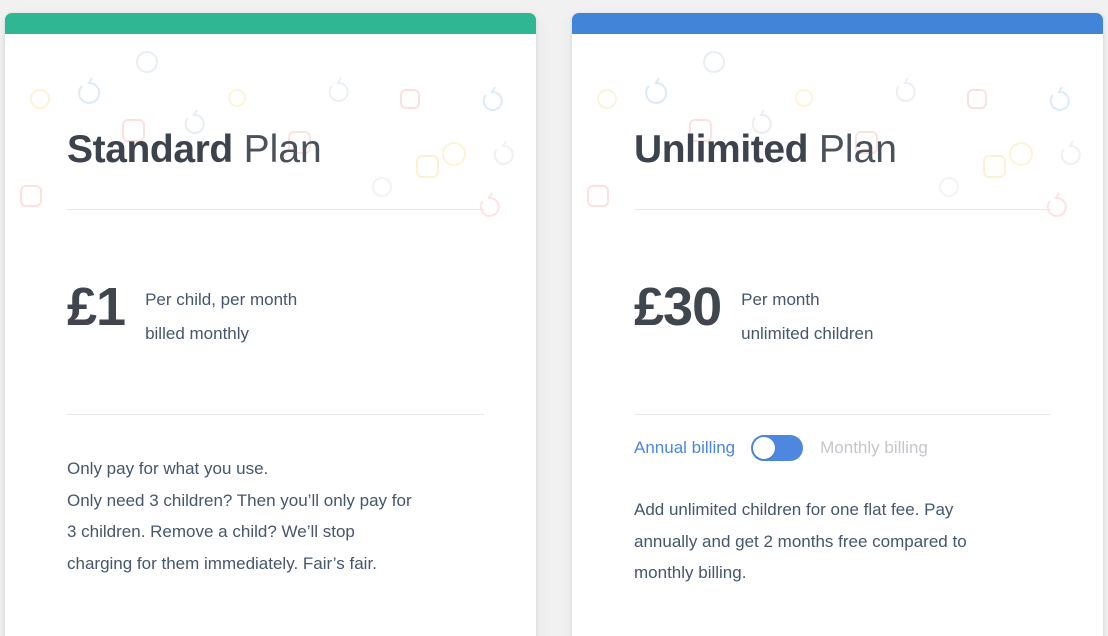  What do you see at coordinates (168, 468) in the screenshot?
I see `description-line: Only pay for what you use.` at bounding box center [168, 468].